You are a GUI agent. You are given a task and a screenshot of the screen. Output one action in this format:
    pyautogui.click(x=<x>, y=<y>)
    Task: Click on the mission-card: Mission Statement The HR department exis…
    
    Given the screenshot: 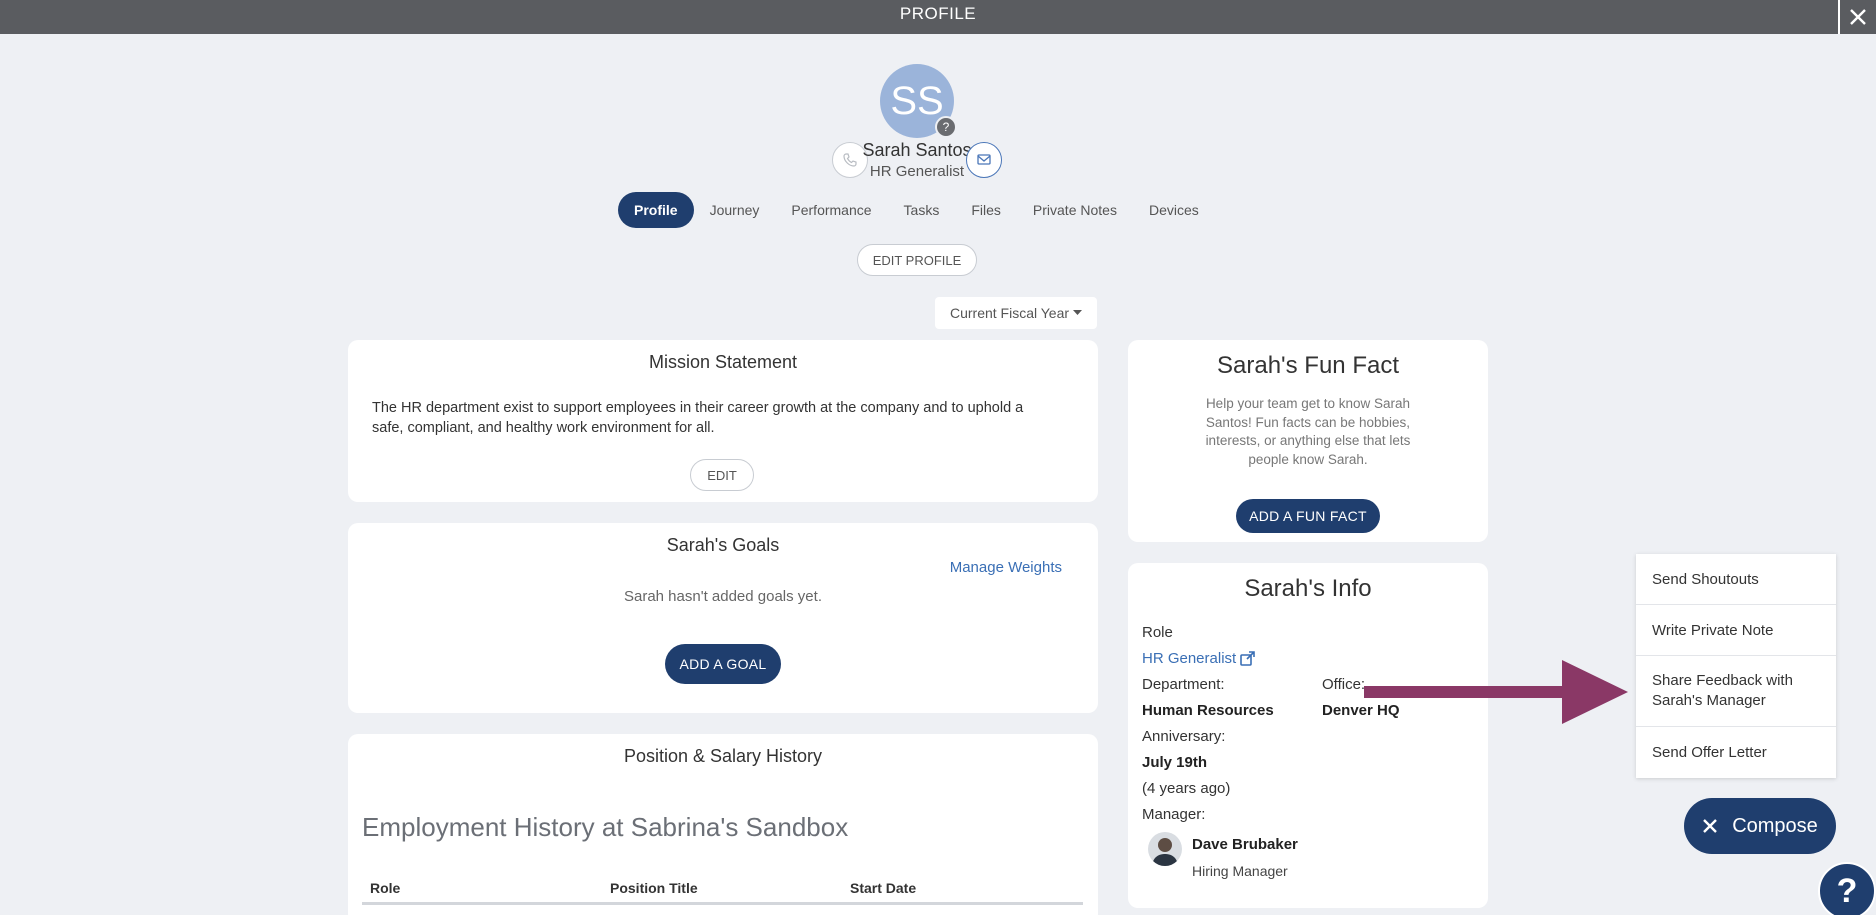 What is the action you would take?
    pyautogui.click(x=723, y=421)
    